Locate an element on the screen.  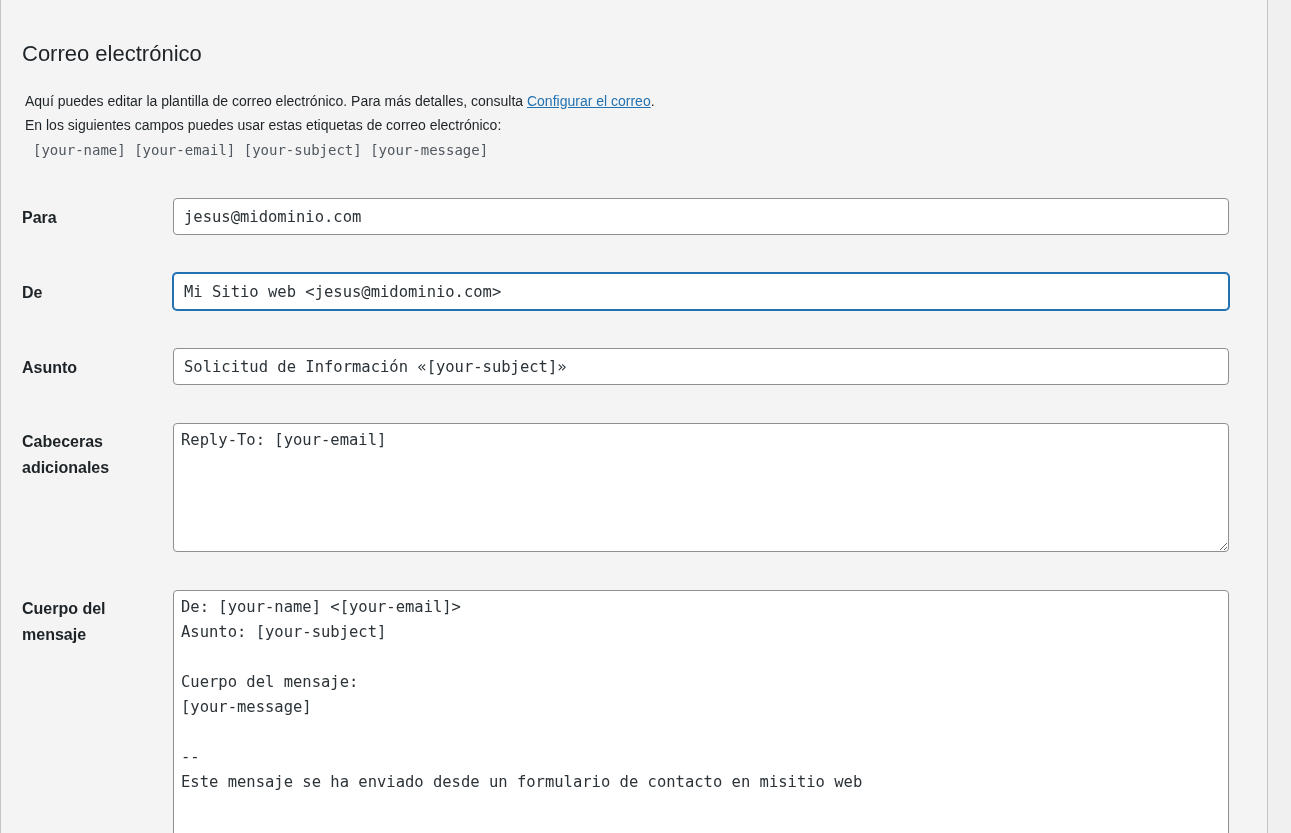
field-label: Cuerpo del mensaje is located at coordinates (64, 622).